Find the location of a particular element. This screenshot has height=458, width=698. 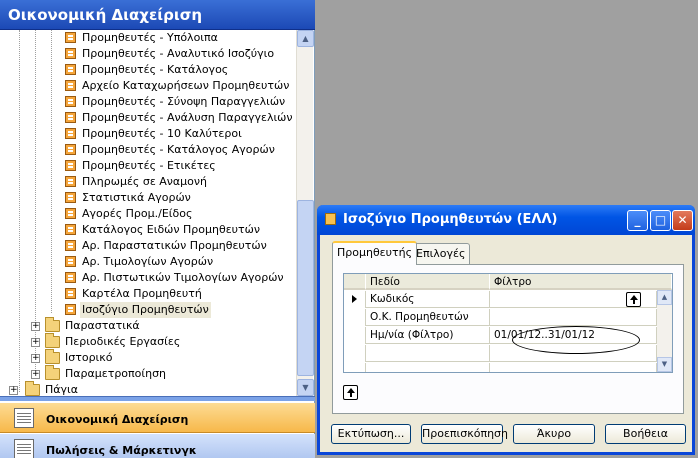

nav-pane-title: Οικονομική Διαχείριση is located at coordinates (157, 15).